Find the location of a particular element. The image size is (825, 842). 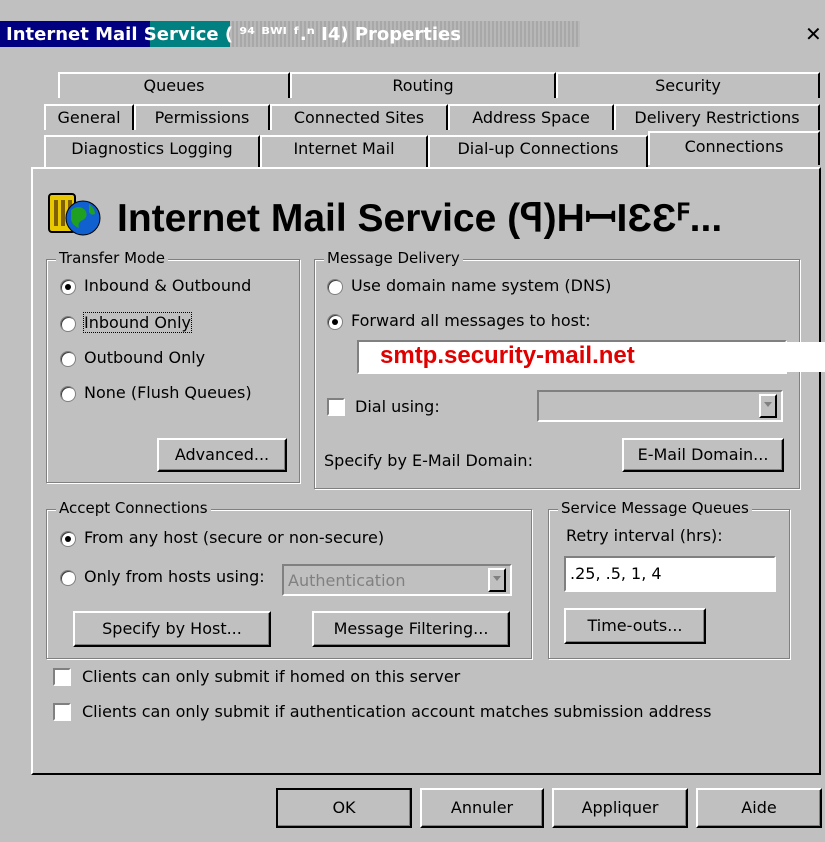

ok-button: OK is located at coordinates (344, 808).